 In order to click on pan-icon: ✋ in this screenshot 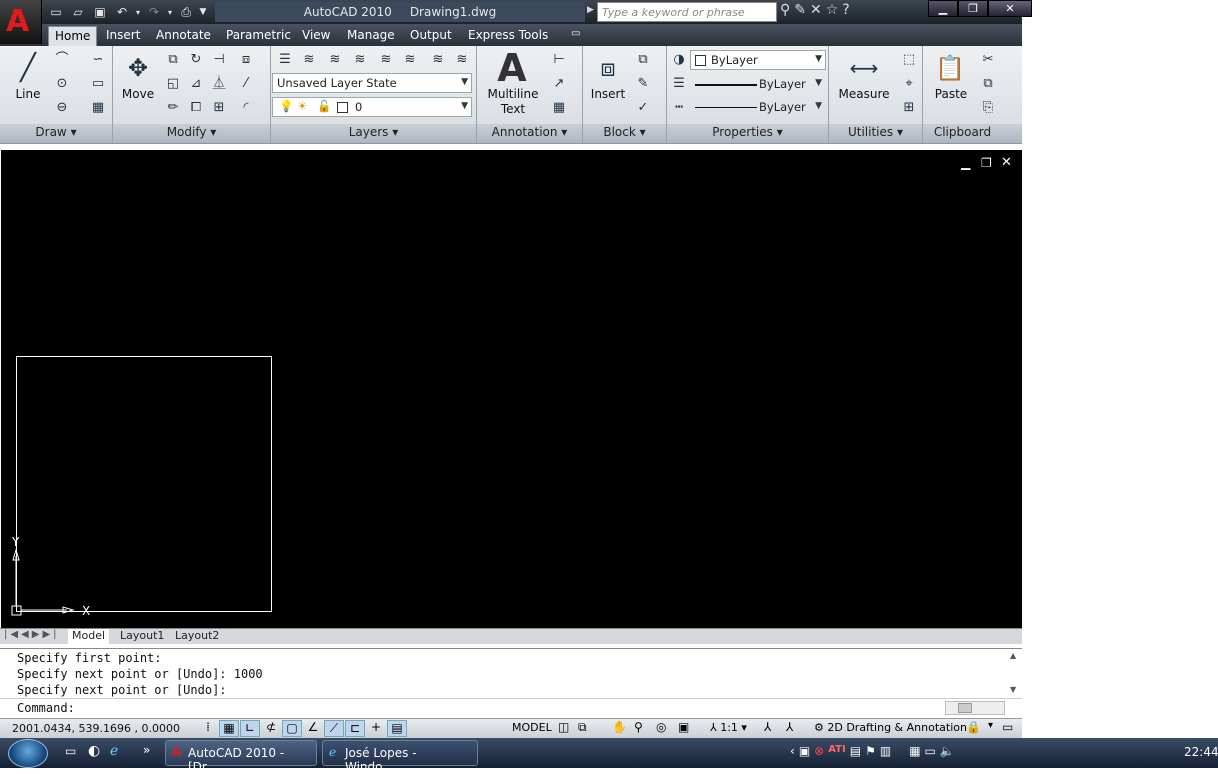, I will do `click(619, 727)`.